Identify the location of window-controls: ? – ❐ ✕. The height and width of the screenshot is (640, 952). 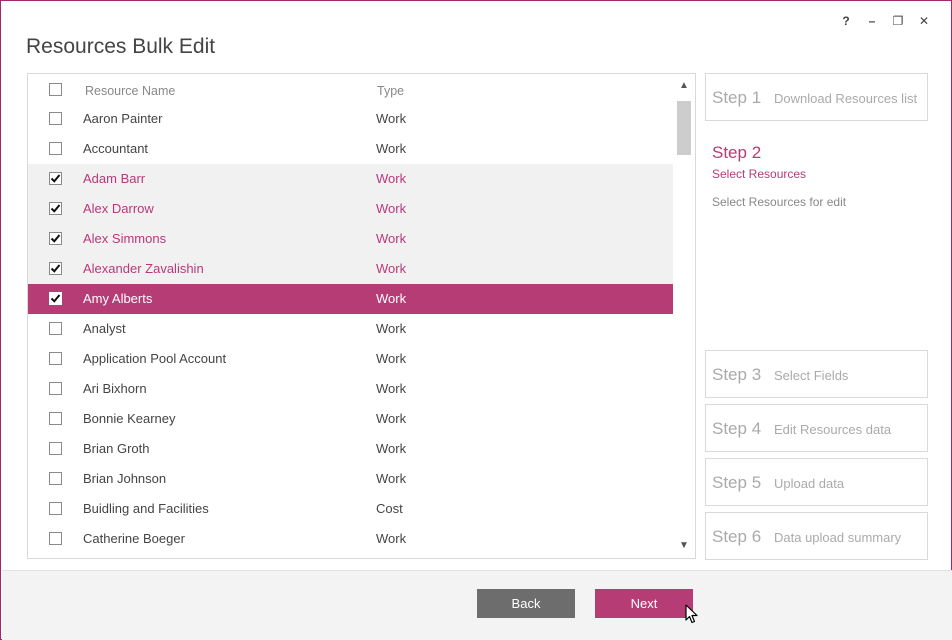
(885, 21).